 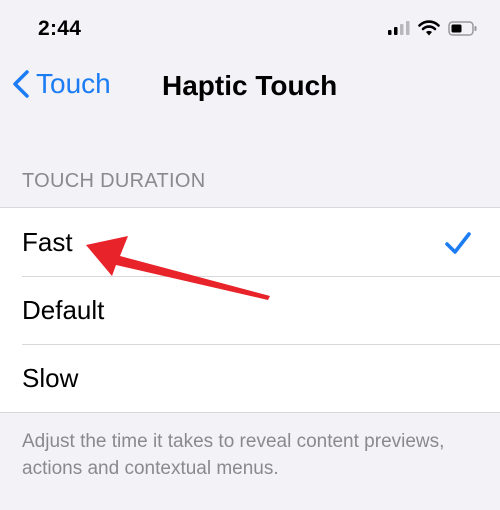 What do you see at coordinates (73, 83) in the screenshot?
I see `back-button-label: Touch` at bounding box center [73, 83].